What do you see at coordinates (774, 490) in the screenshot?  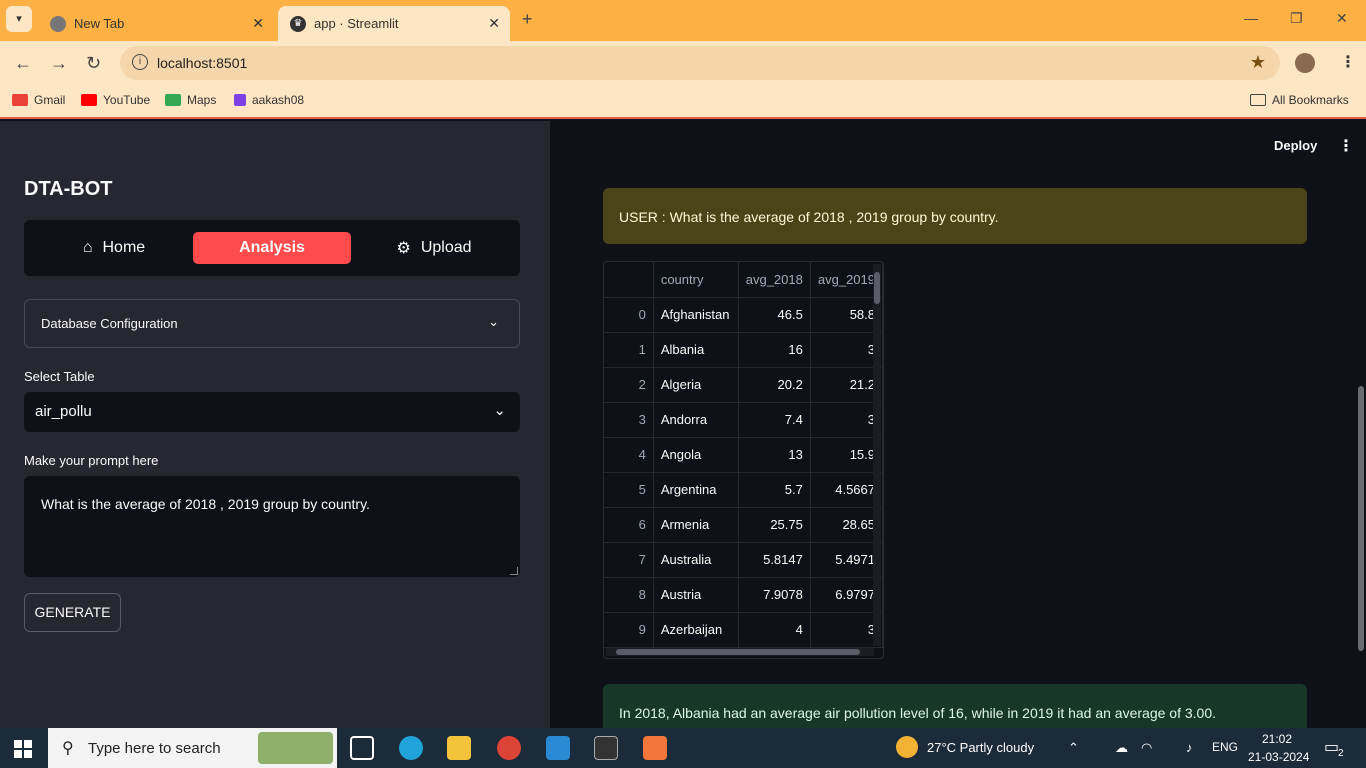 I see `cell-avg-2018: 5.7` at bounding box center [774, 490].